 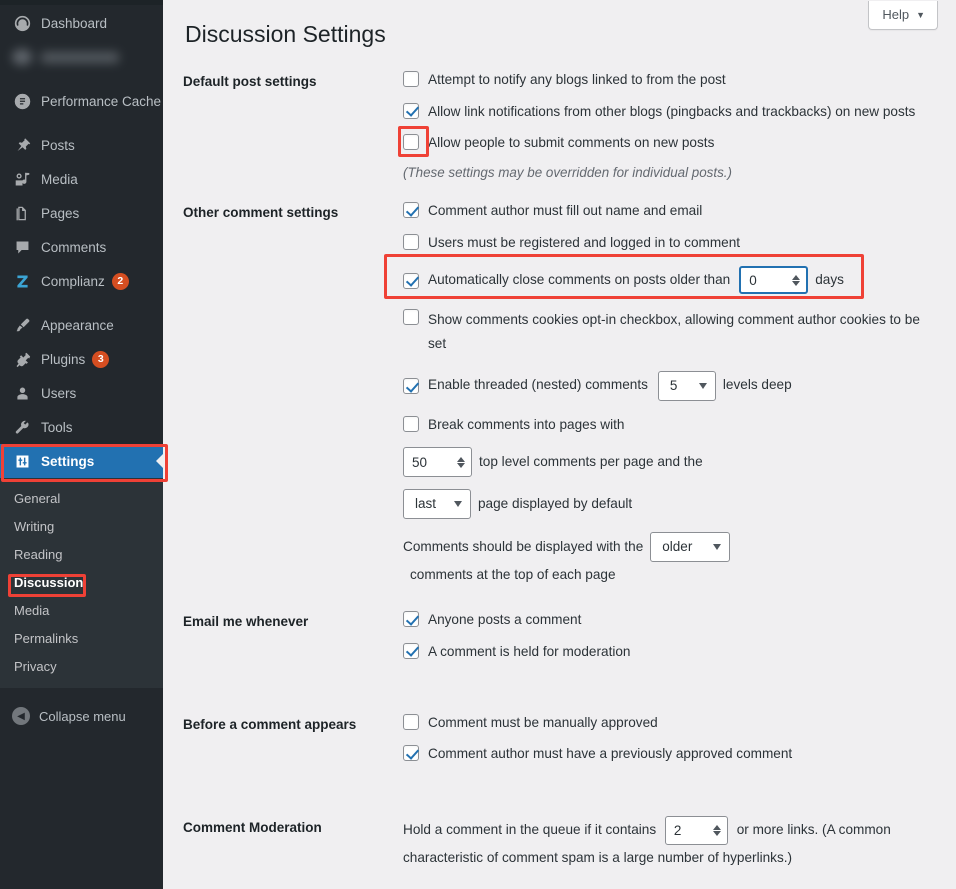 I want to click on auto-close-suffix: days, so click(x=829, y=280).